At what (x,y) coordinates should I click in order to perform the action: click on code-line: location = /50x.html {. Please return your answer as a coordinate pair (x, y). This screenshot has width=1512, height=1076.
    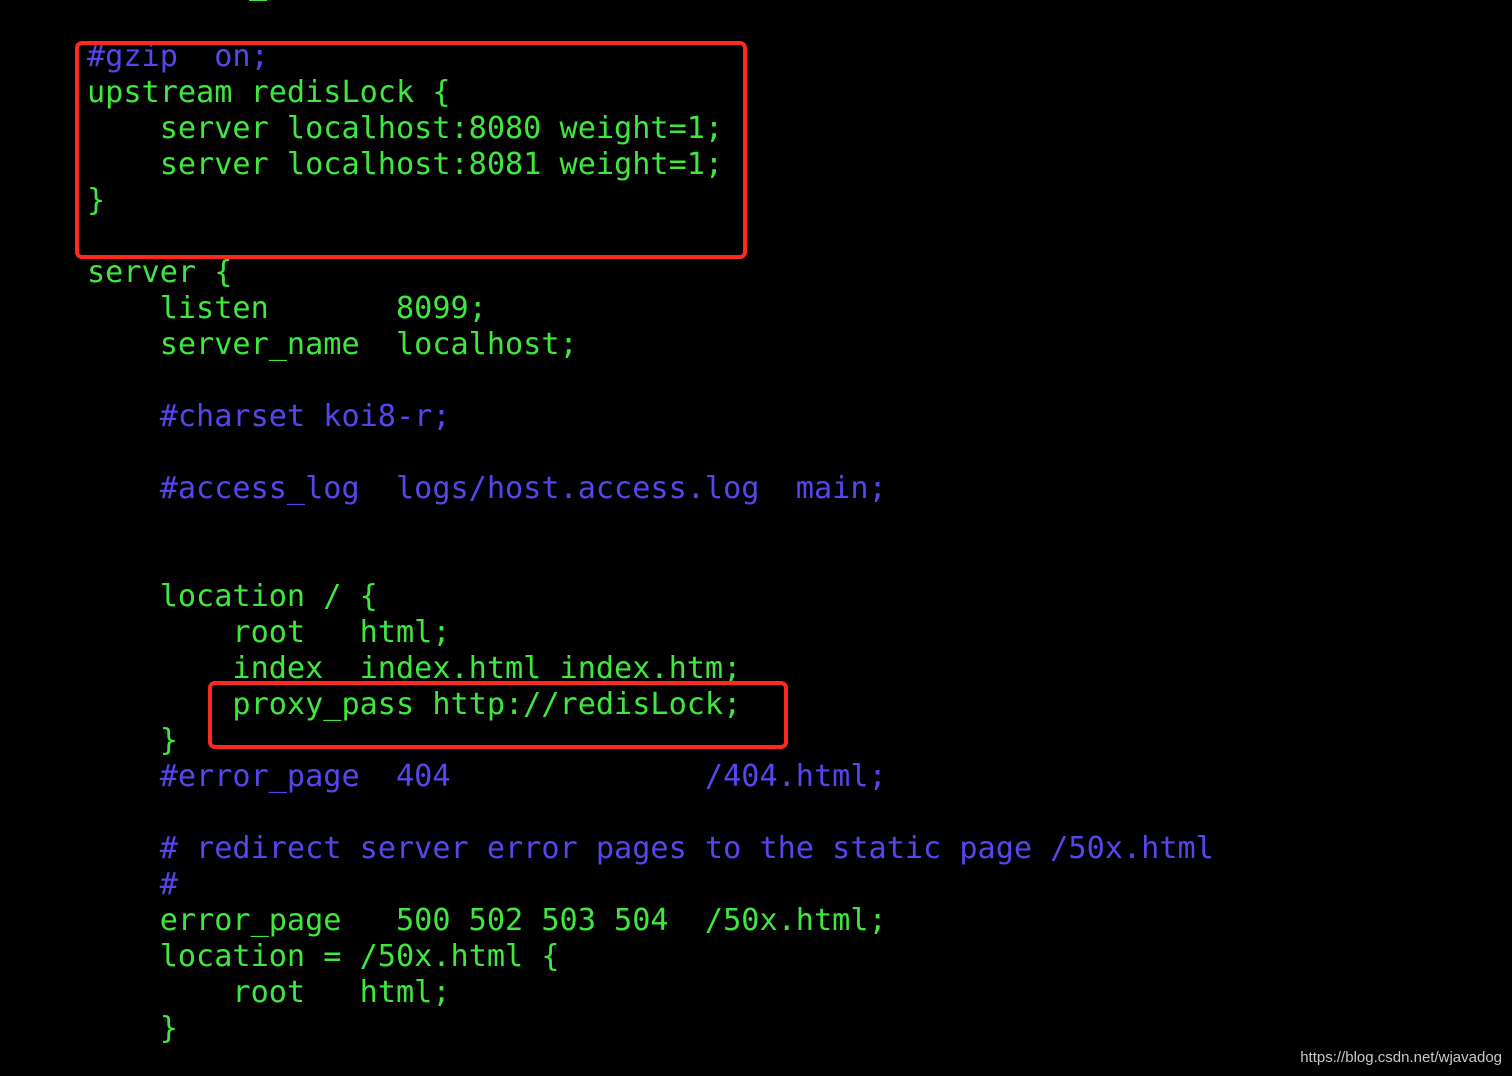
    Looking at the image, I should click on (323, 956).